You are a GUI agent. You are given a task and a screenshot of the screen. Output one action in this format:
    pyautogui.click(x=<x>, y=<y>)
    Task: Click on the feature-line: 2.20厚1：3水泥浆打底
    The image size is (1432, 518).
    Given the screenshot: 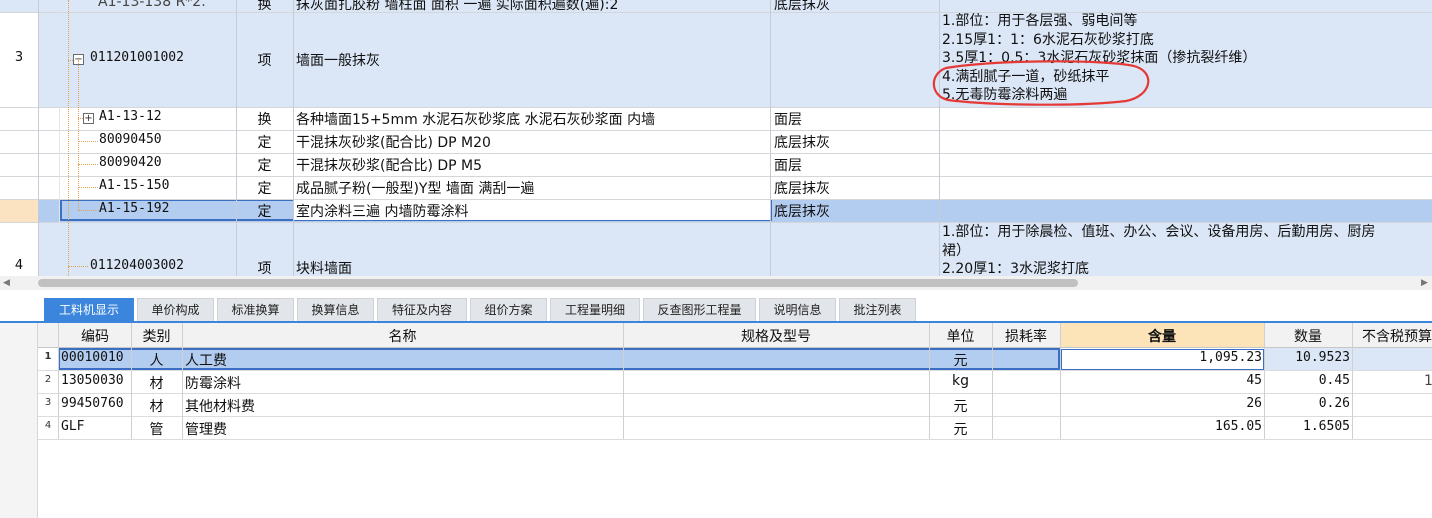 What is the action you would take?
    pyautogui.click(x=1015, y=268)
    